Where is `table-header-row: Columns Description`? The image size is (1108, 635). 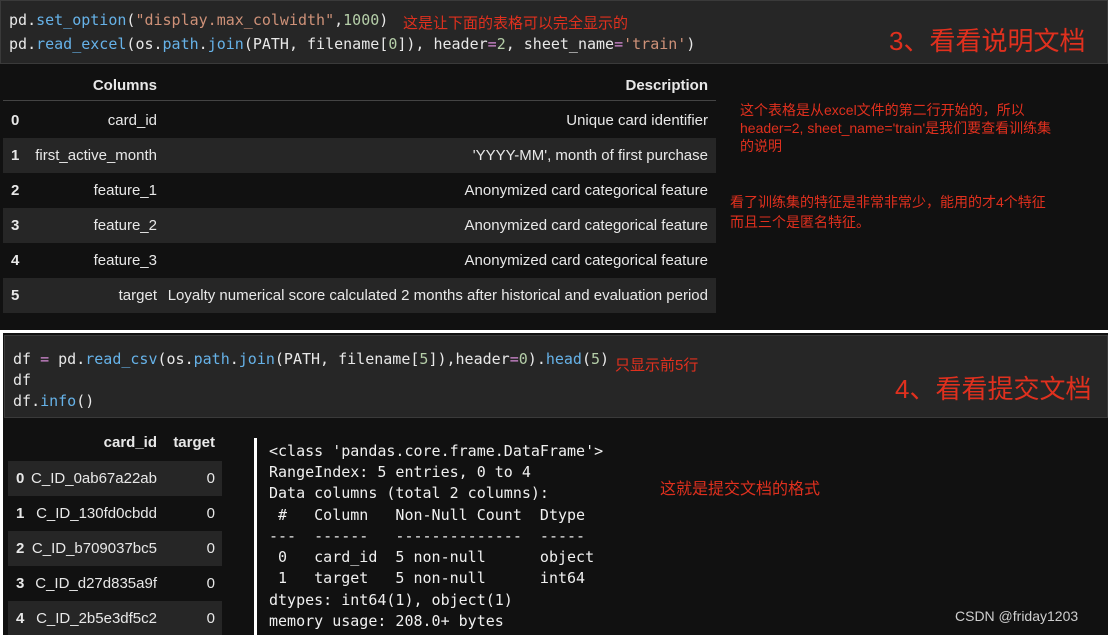 table-header-row: Columns Description is located at coordinates (359, 85).